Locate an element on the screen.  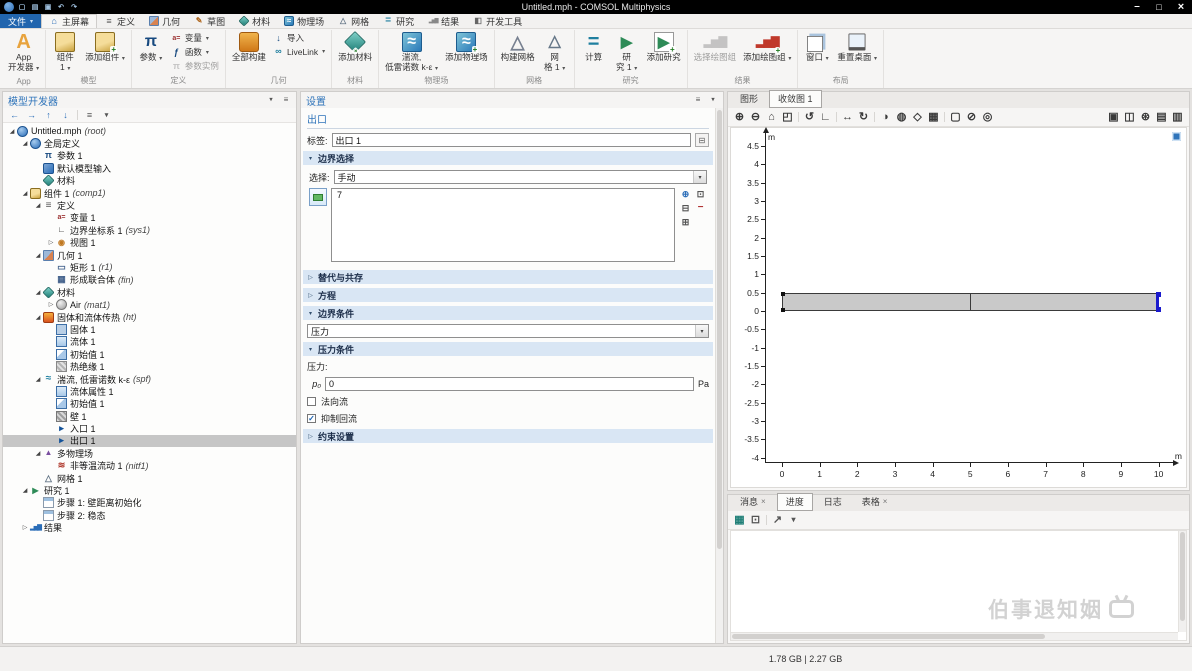
variables-button: a= 变量 ▾ is located at coordinates (195, 38).